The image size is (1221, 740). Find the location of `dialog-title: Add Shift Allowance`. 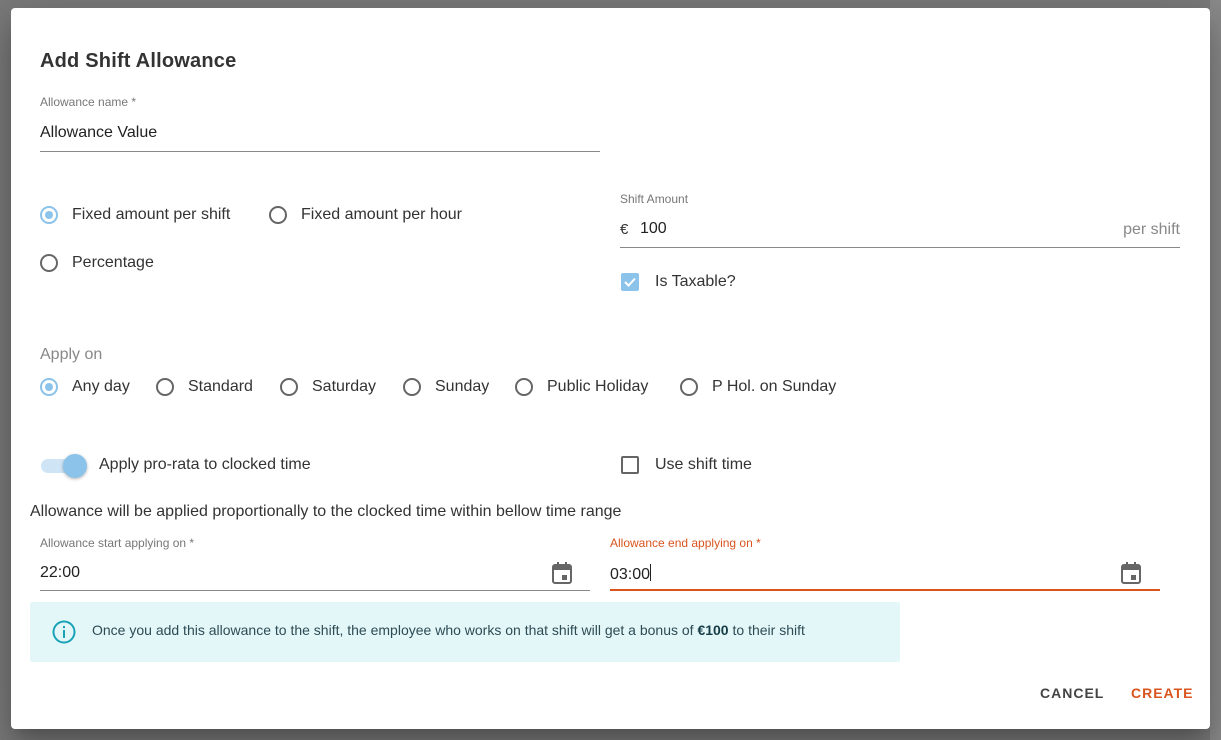

dialog-title: Add Shift Allowance is located at coordinates (138, 61).